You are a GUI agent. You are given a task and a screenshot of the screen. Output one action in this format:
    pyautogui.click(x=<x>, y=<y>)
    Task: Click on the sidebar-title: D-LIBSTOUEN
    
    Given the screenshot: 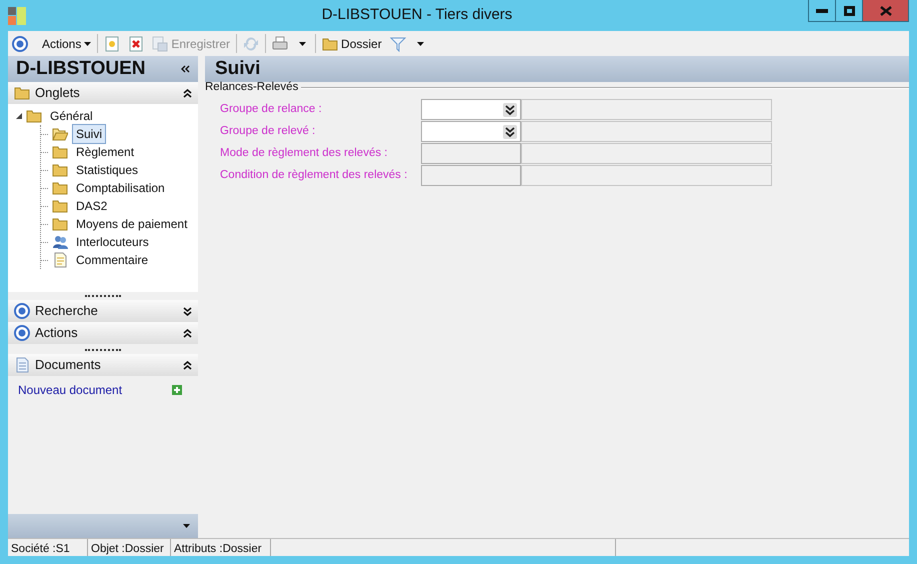 What is the action you would take?
    pyautogui.click(x=81, y=68)
    